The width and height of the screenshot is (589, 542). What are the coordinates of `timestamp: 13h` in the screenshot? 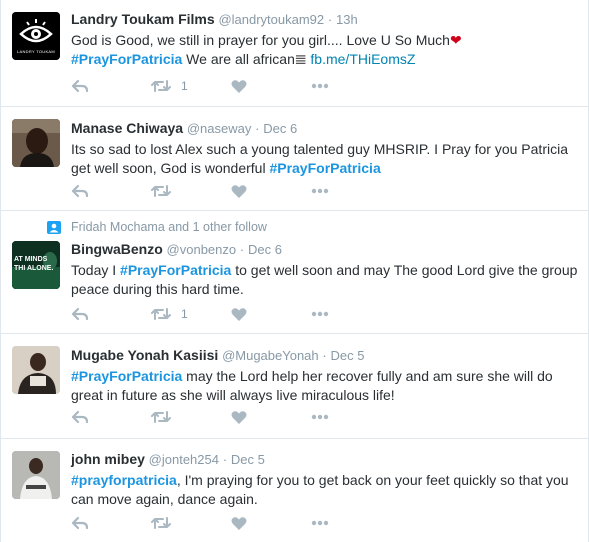 It's located at (347, 19).